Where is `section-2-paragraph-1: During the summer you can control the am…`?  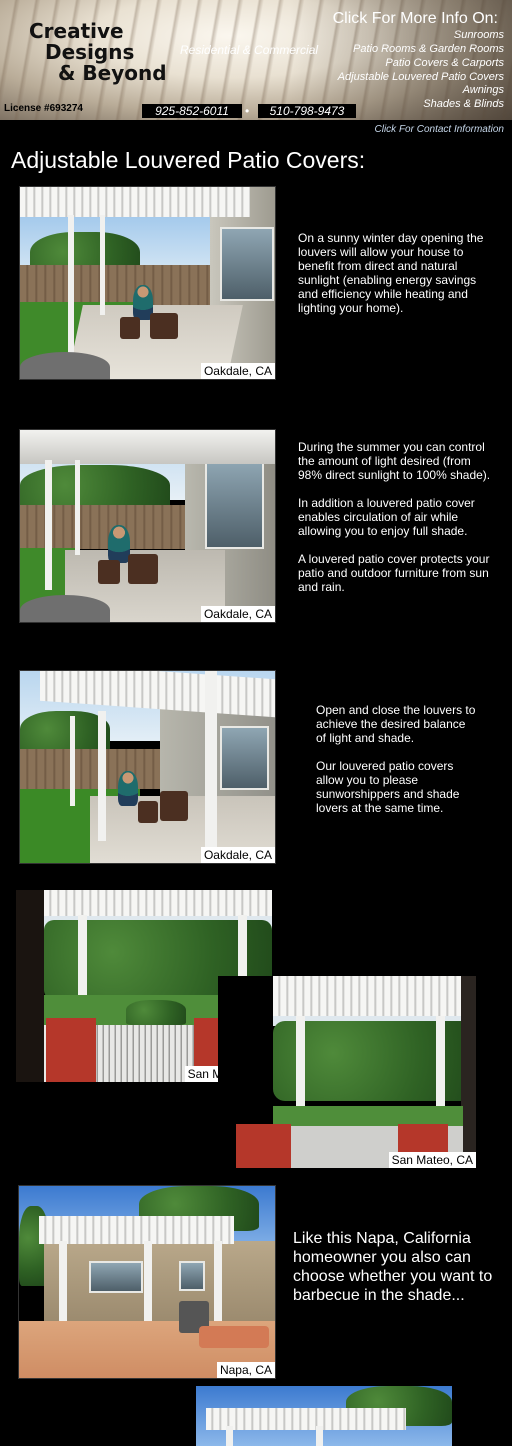
section-2-paragraph-1: During the summer you can control the am… is located at coordinates (394, 461).